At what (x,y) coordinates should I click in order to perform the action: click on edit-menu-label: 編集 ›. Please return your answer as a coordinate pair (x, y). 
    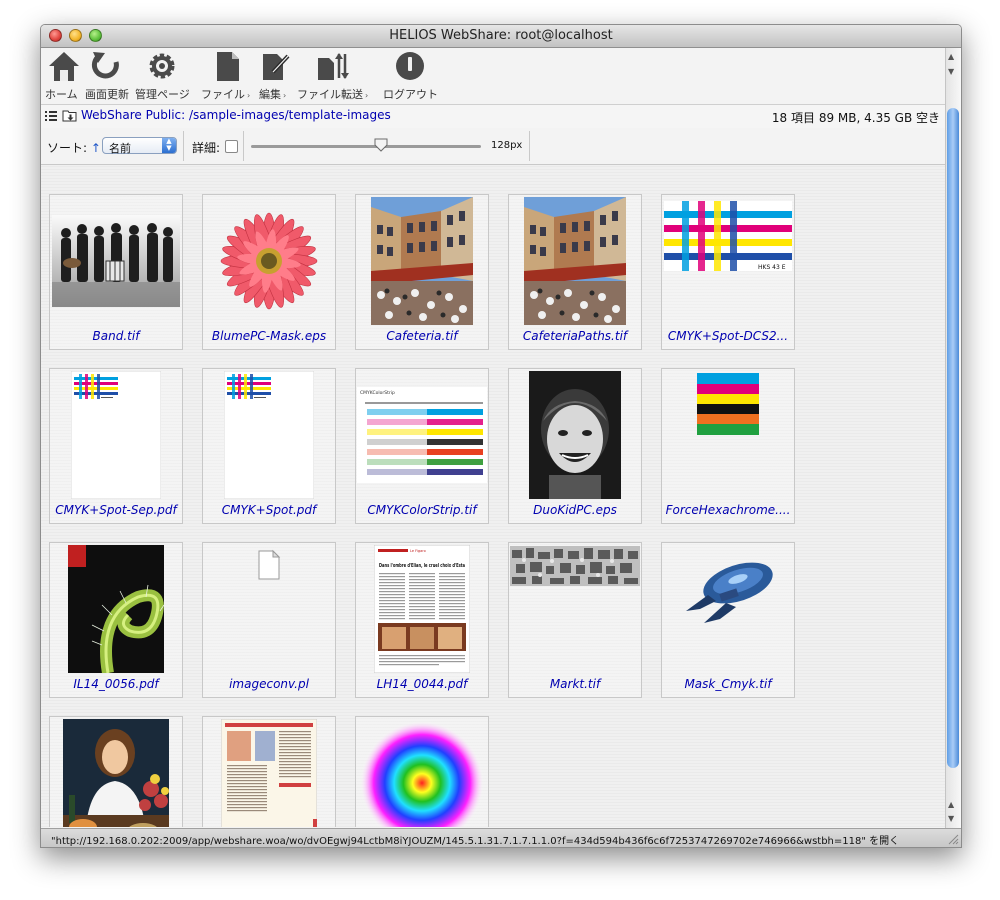
    Looking at the image, I should click on (273, 94).